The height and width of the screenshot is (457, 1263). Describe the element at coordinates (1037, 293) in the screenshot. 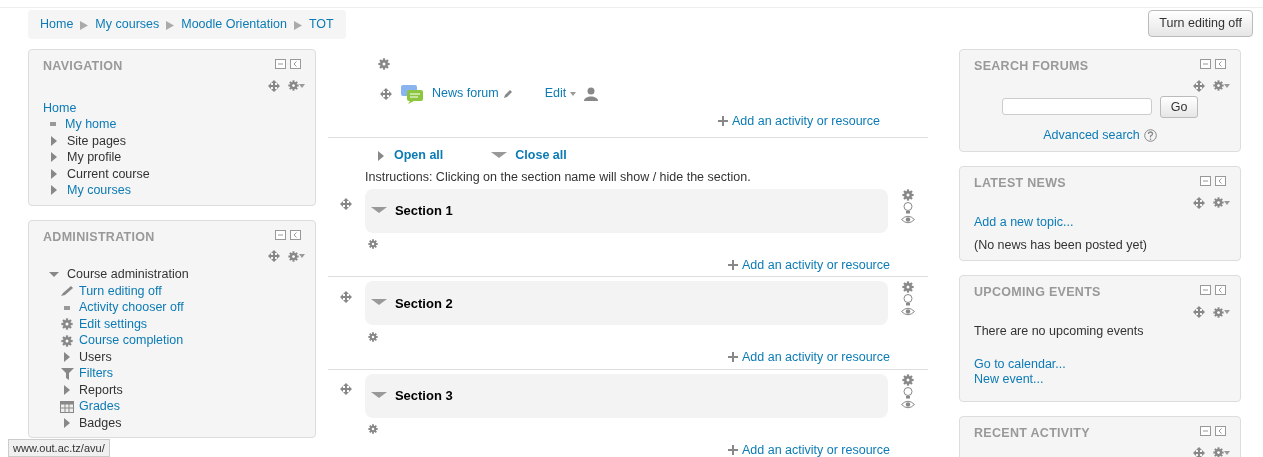

I see `block-title: UPCOMING EVENTS` at that location.